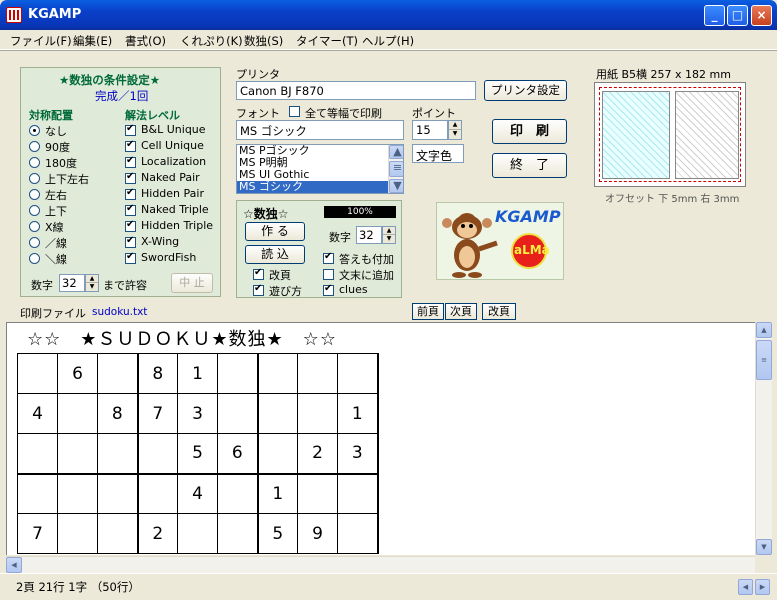  I want to click on menu-file: ファイル(F), so click(41, 41).